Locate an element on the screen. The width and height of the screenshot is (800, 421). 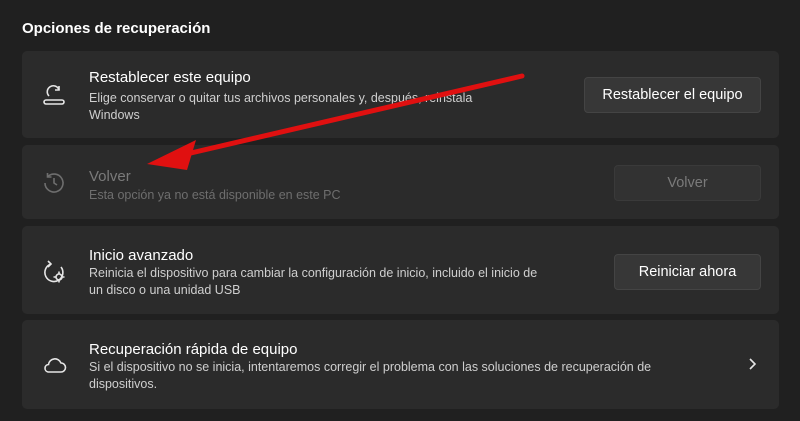
quick-recovery-title: Recuperación rápida de equipo is located at coordinates (193, 349).